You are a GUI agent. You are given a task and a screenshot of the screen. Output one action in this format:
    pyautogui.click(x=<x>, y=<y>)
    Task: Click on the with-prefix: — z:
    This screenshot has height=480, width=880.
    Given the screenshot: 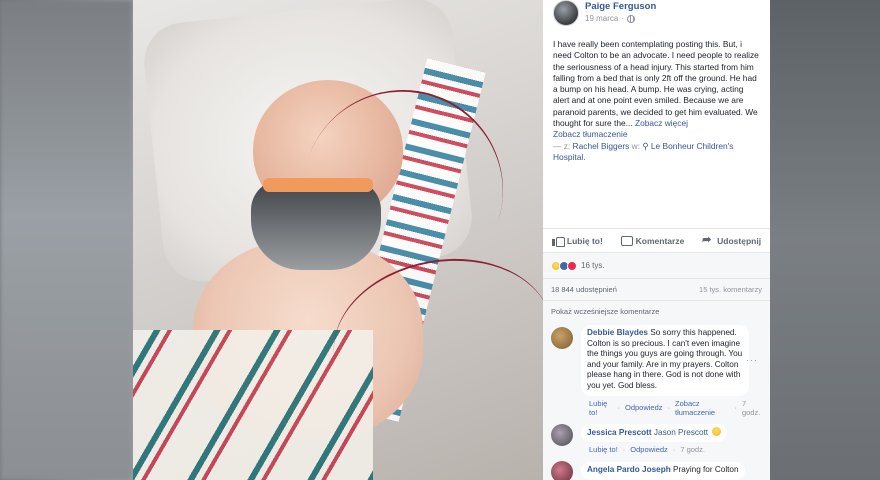 What is the action you would take?
    pyautogui.click(x=562, y=145)
    